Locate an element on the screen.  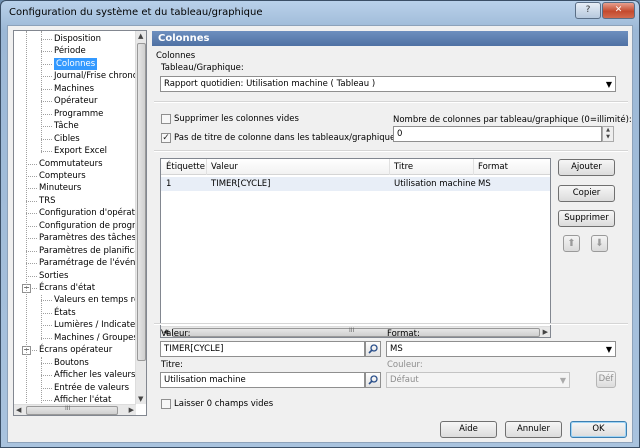
col-header-etiquette: Étiquette is located at coordinates (185, 167).